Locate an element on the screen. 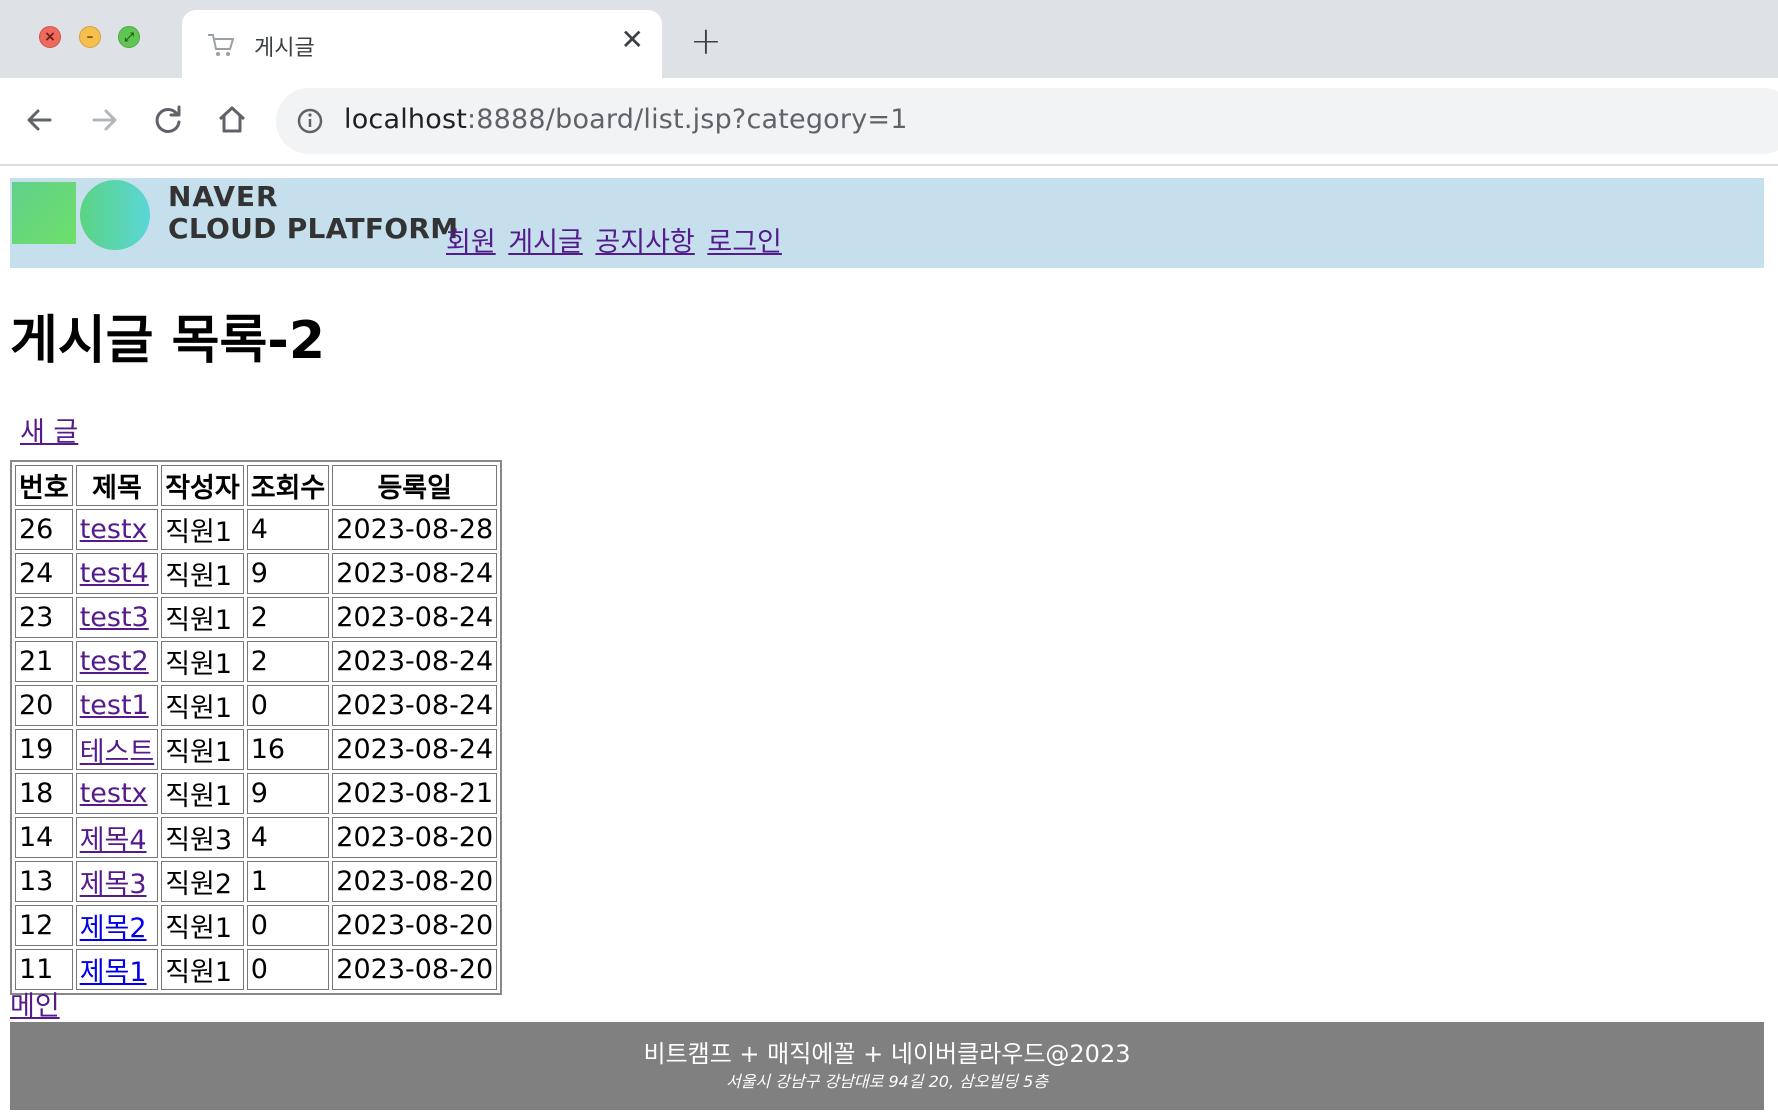 Image resolution: width=1778 pixels, height=1120 pixels. close-window-button: × is located at coordinates (50, 37).